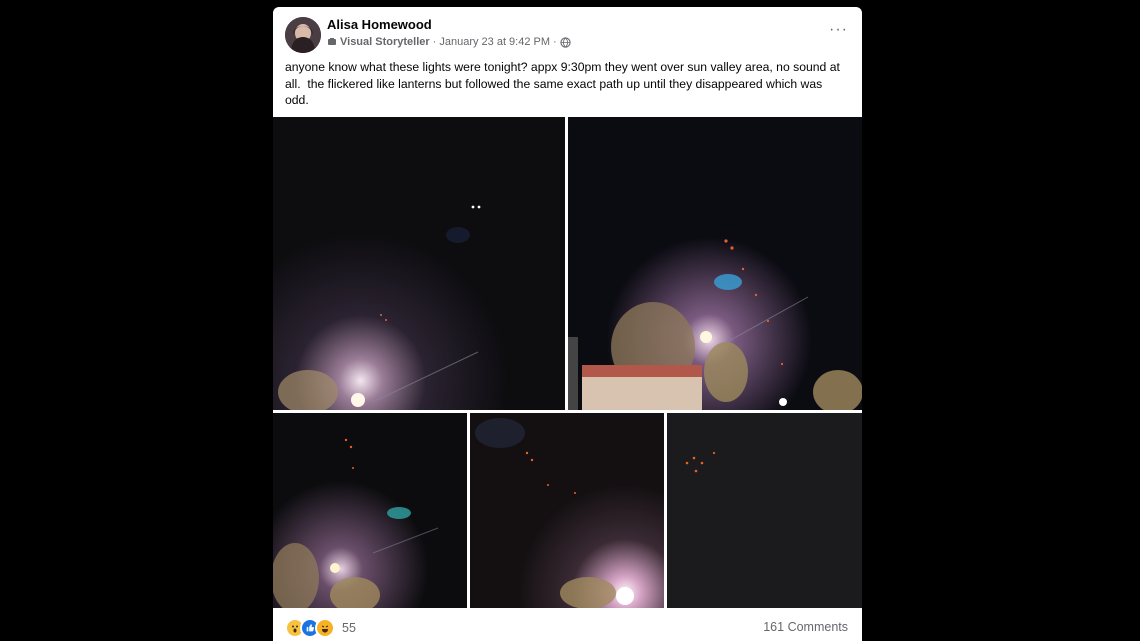 The image size is (1140, 641). What do you see at coordinates (805, 627) in the screenshot?
I see `comments-count-link: 161 Comments` at bounding box center [805, 627].